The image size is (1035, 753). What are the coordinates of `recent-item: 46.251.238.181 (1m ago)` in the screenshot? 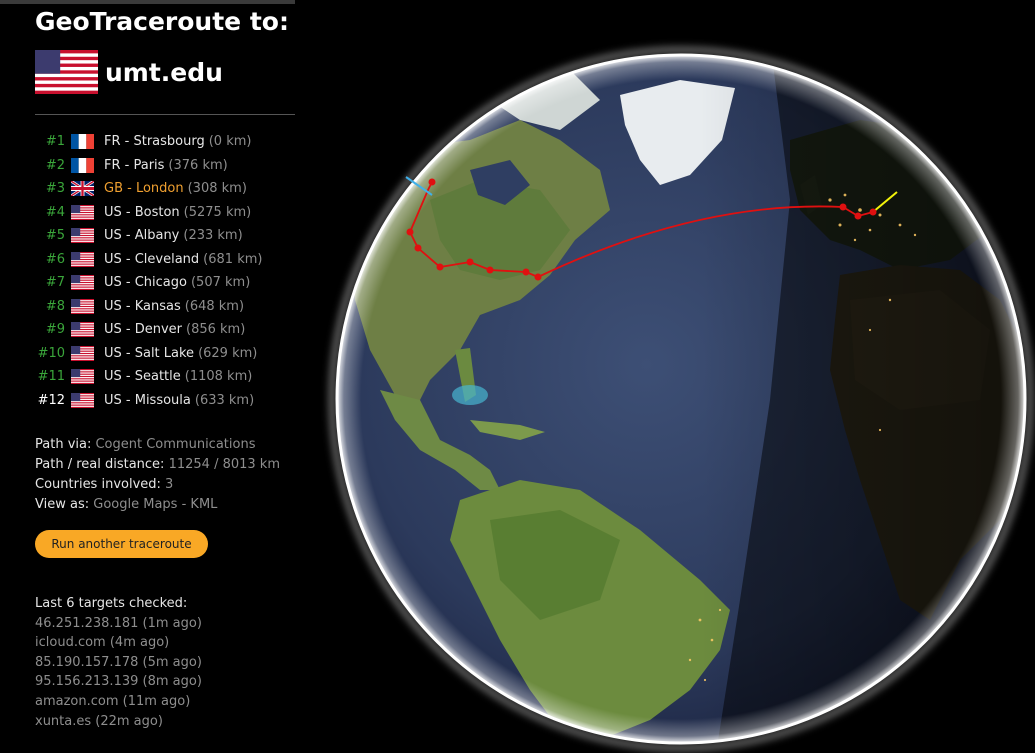 It's located at (118, 624).